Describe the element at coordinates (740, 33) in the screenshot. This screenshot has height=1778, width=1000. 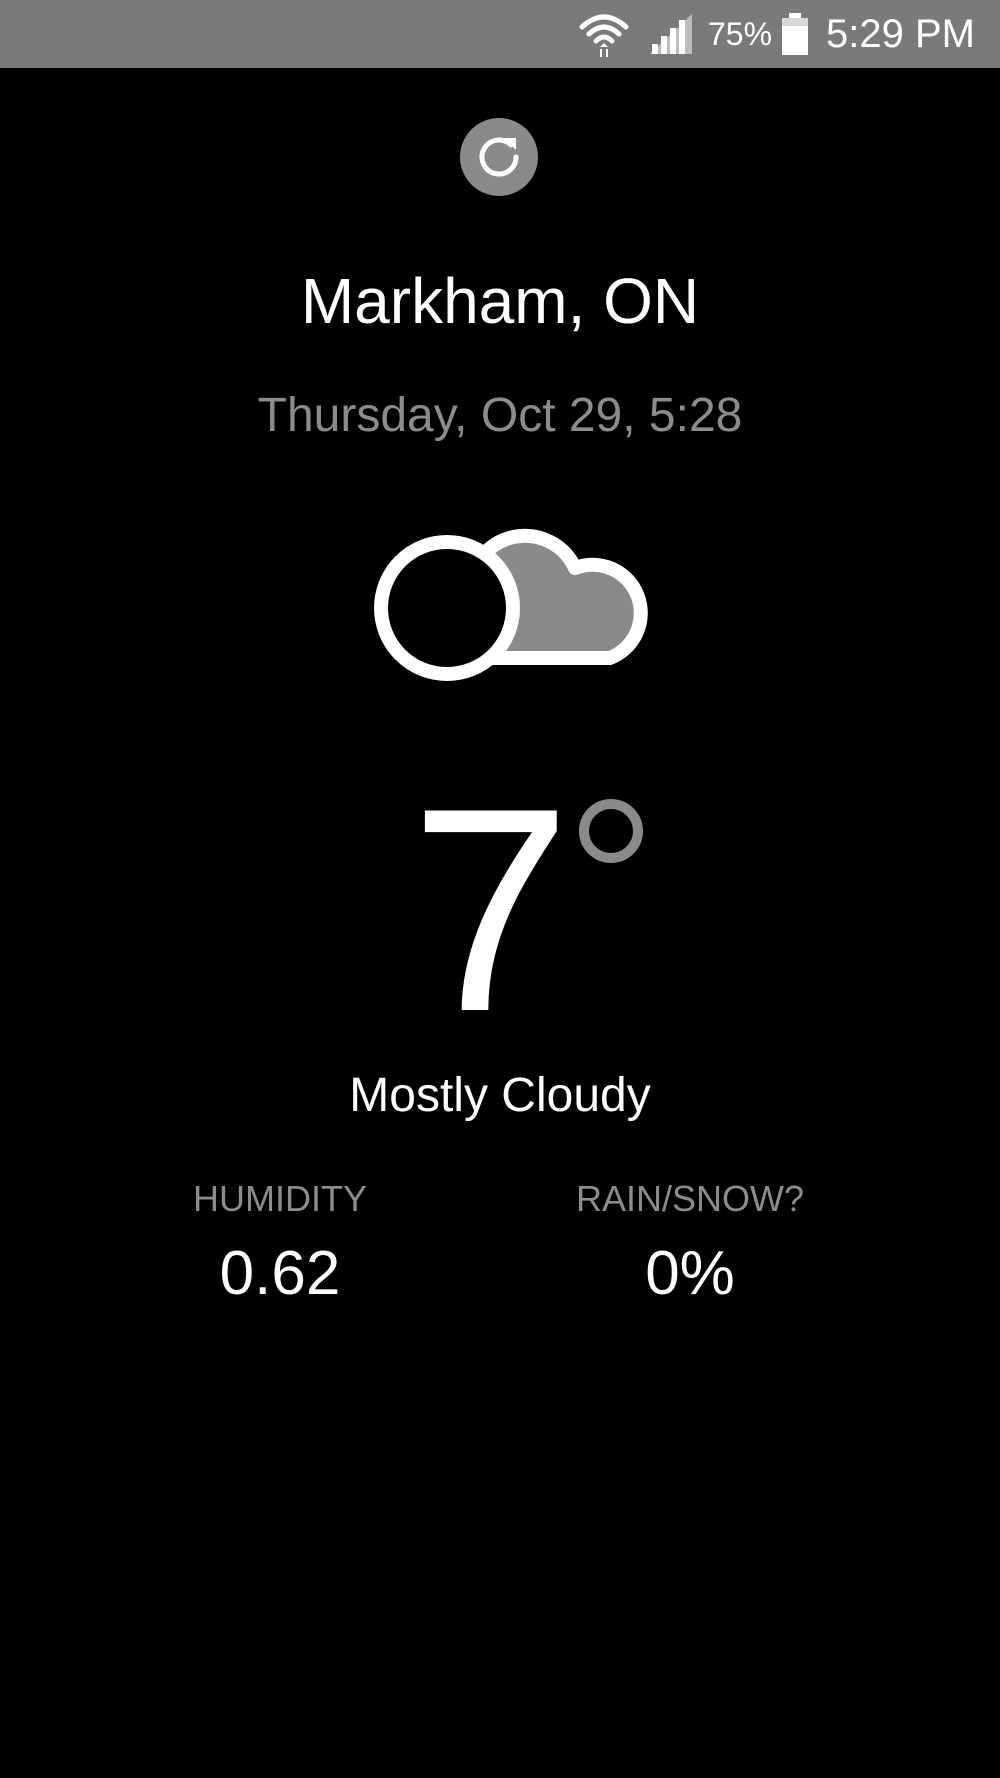
I see `battery-percent: 75%` at that location.